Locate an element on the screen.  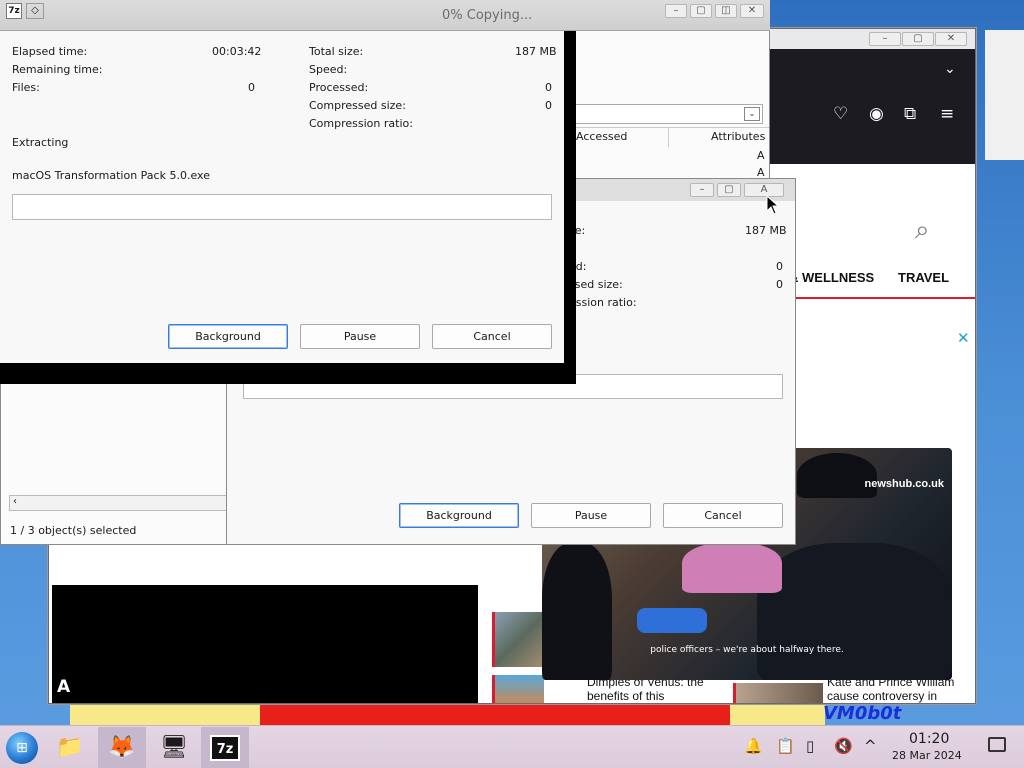
nav-item-travel: TRAVEL is located at coordinates (923, 277).